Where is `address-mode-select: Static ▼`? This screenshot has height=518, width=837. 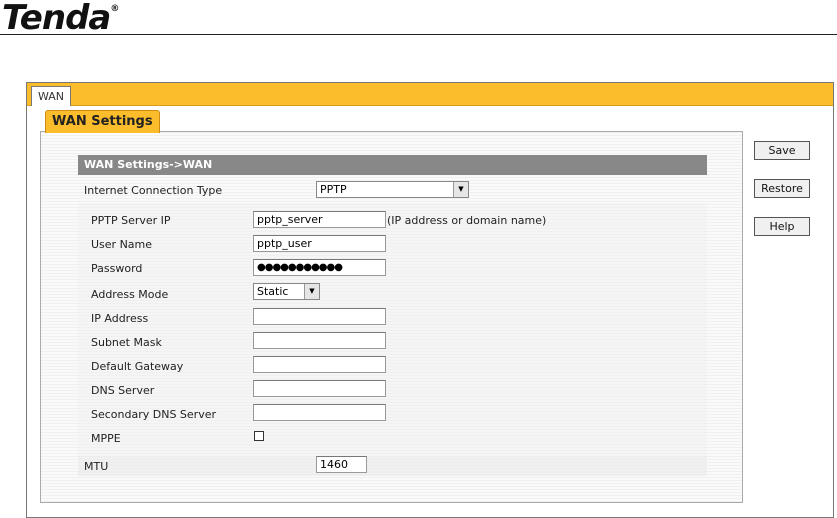 address-mode-select: Static ▼ is located at coordinates (286, 291).